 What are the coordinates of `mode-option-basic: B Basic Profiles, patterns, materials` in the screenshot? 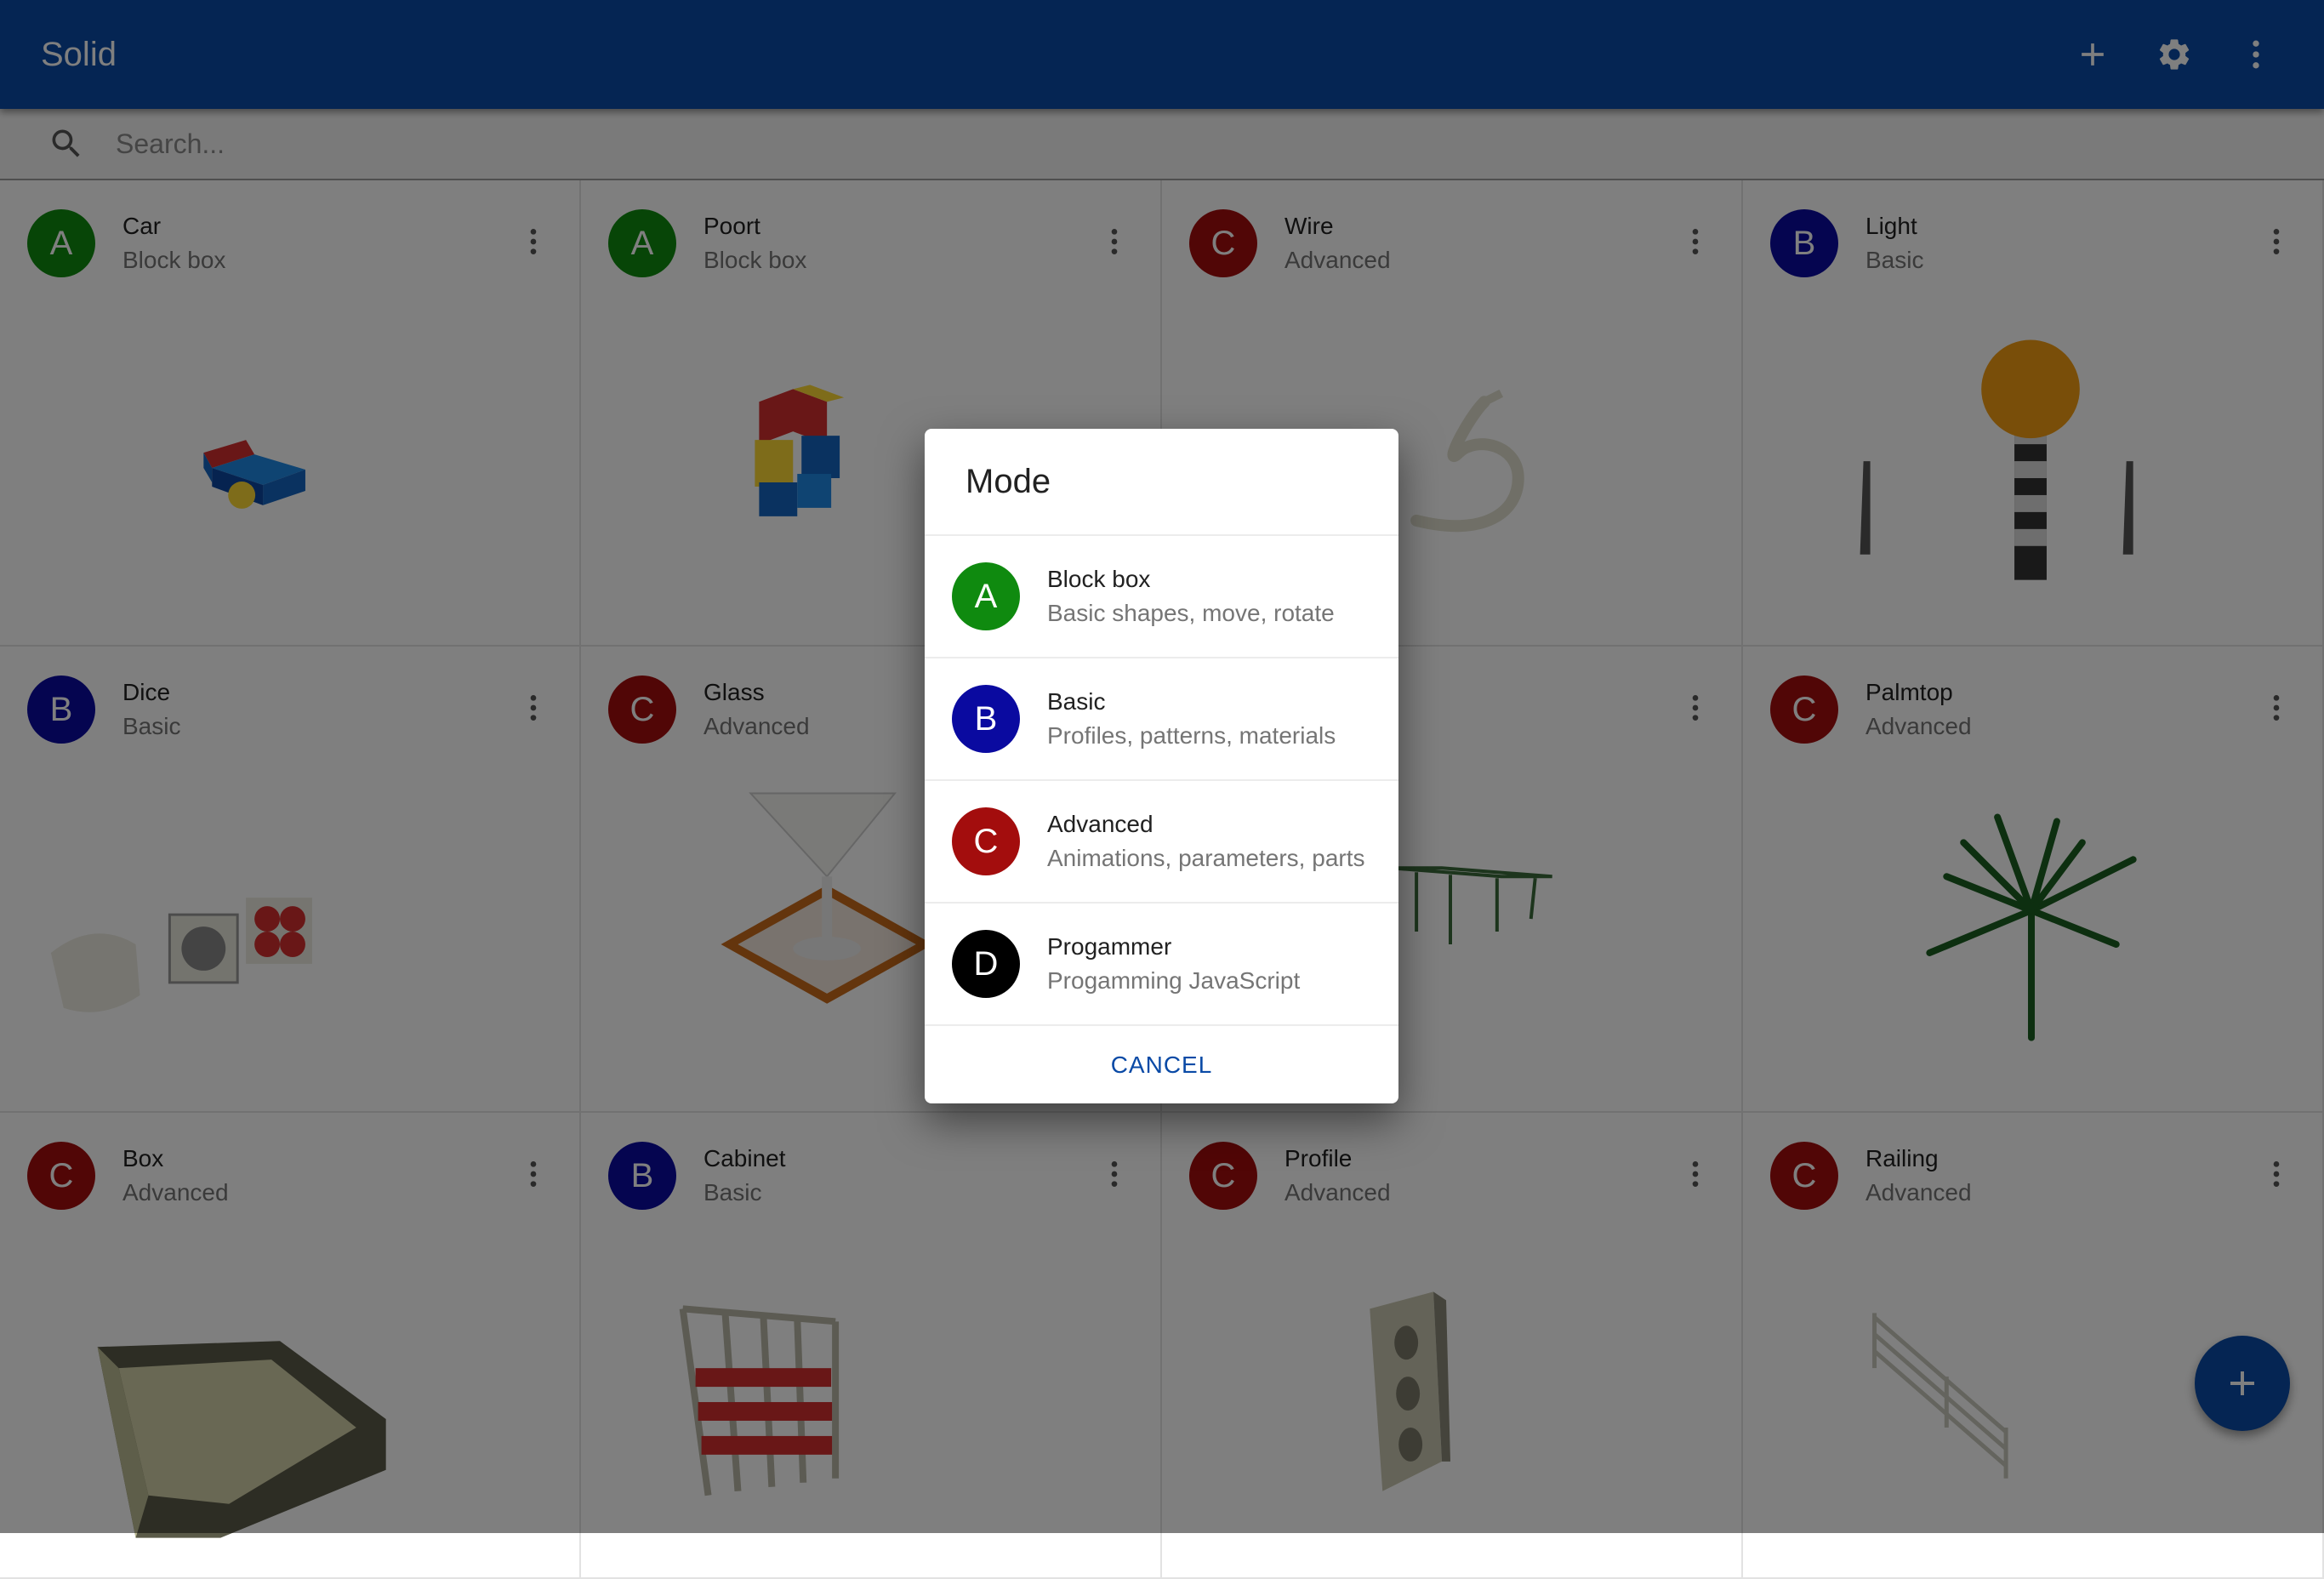 It's located at (1161, 719).